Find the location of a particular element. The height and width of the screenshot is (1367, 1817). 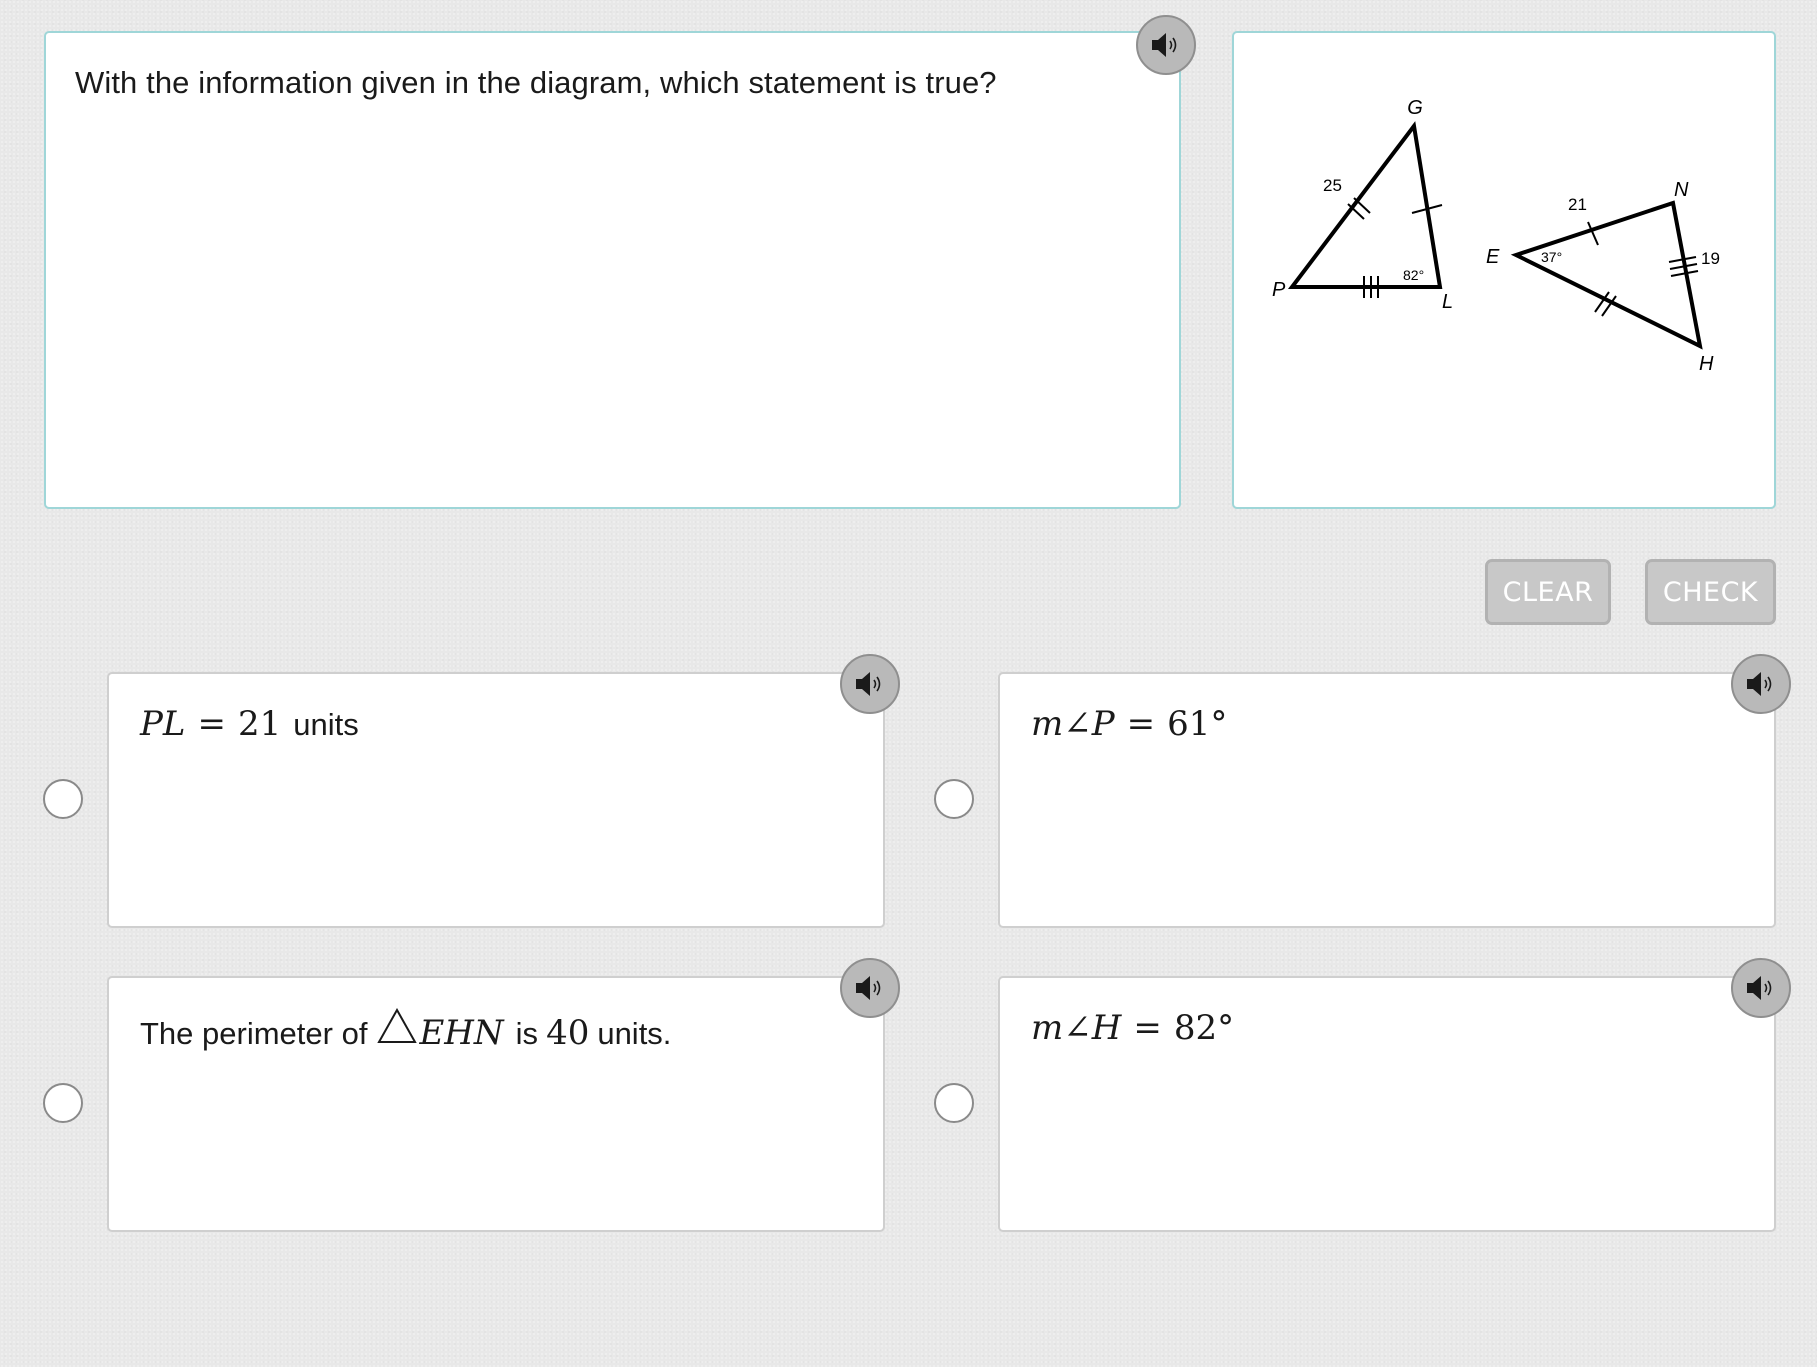

vertex-p-label: P is located at coordinates (1279, 290).